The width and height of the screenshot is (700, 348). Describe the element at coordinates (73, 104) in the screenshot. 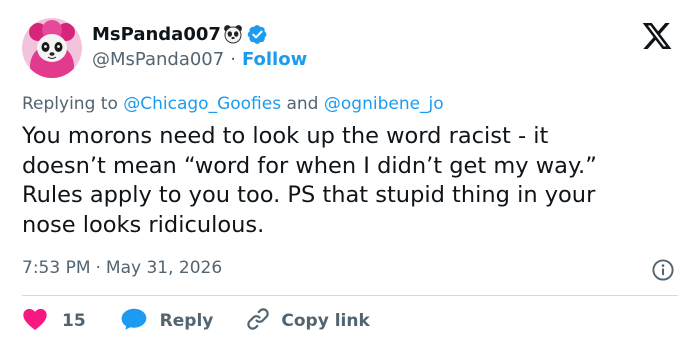

I see `reply-context-prefix: Replying to` at that location.